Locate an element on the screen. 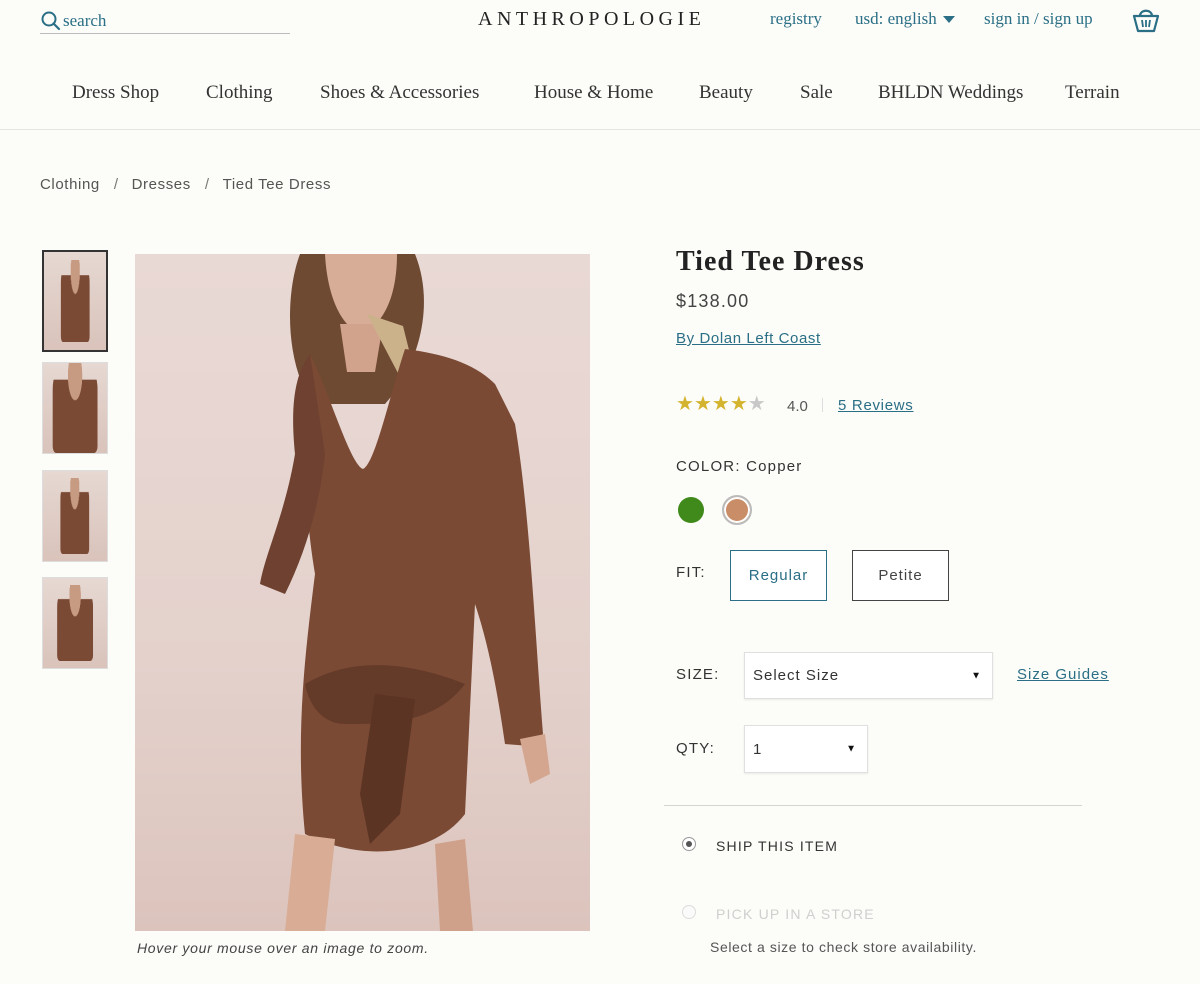 This screenshot has height=984, width=1200. nav-item-house-home: House & Home is located at coordinates (593, 93).